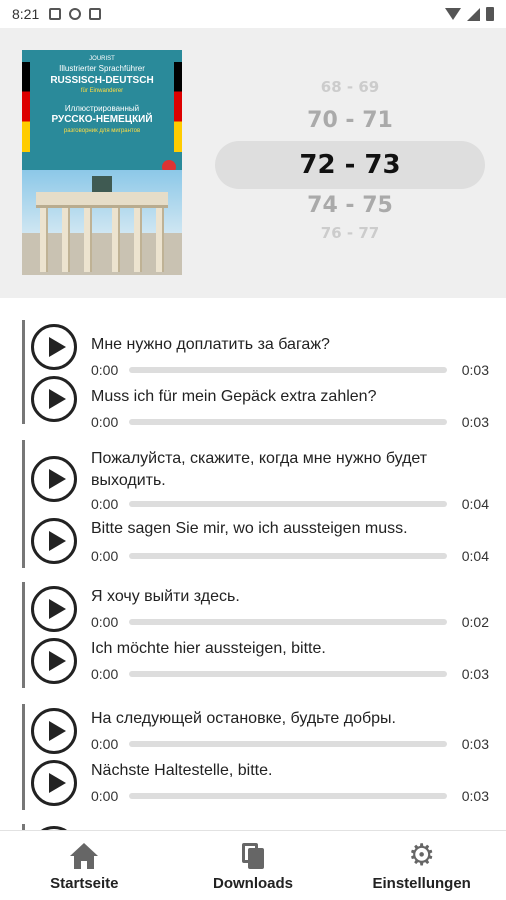 The width and height of the screenshot is (506, 900). I want to click on cover-publisher: JOURIST, so click(102, 59).